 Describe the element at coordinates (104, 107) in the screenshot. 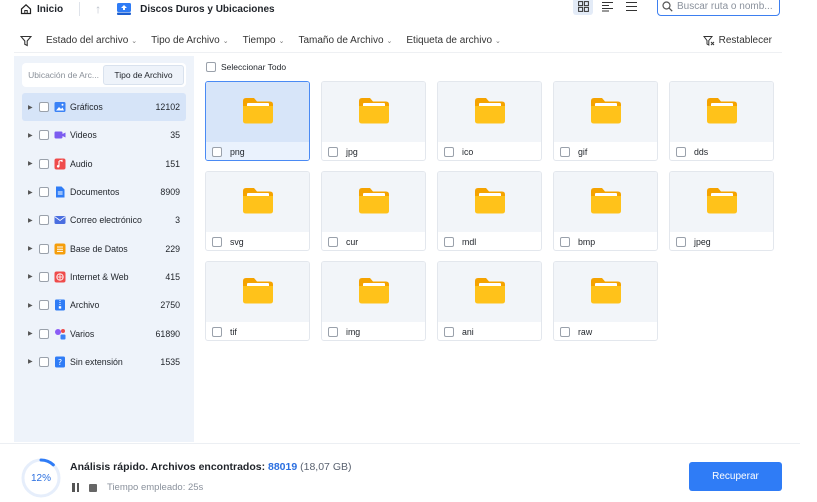

I see `sidebar-item-image: ▶ Gráficos 12102` at that location.